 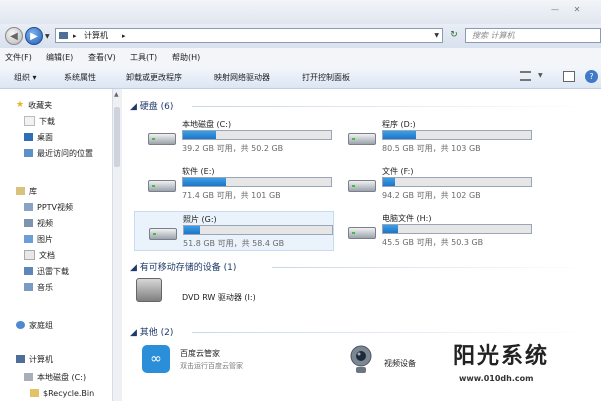 What do you see at coordinates (433, 242) in the screenshot?
I see `drive-free-space: 45.5 GB 可用，共 50.3 GB` at bounding box center [433, 242].